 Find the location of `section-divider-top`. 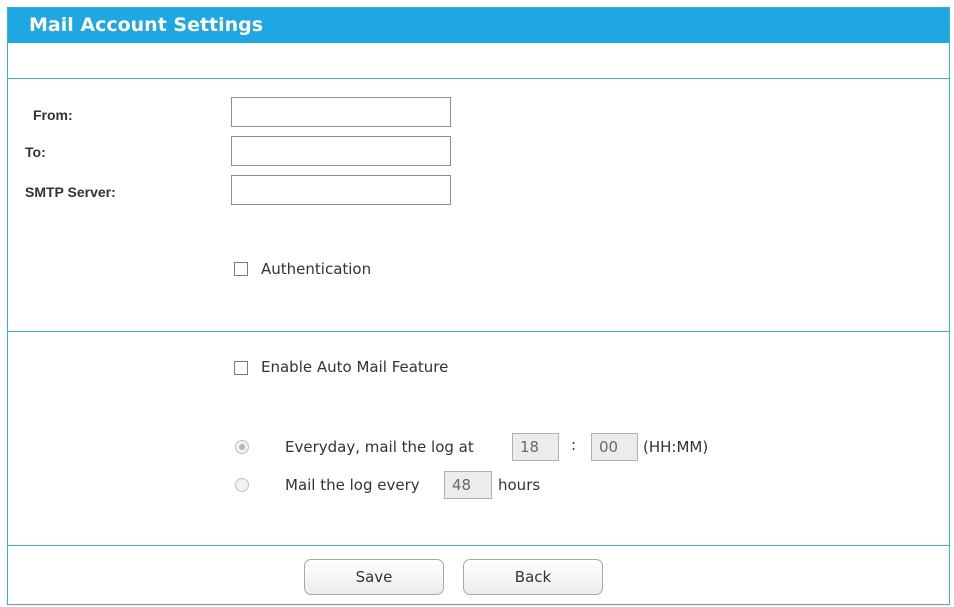

section-divider-top is located at coordinates (478, 78).